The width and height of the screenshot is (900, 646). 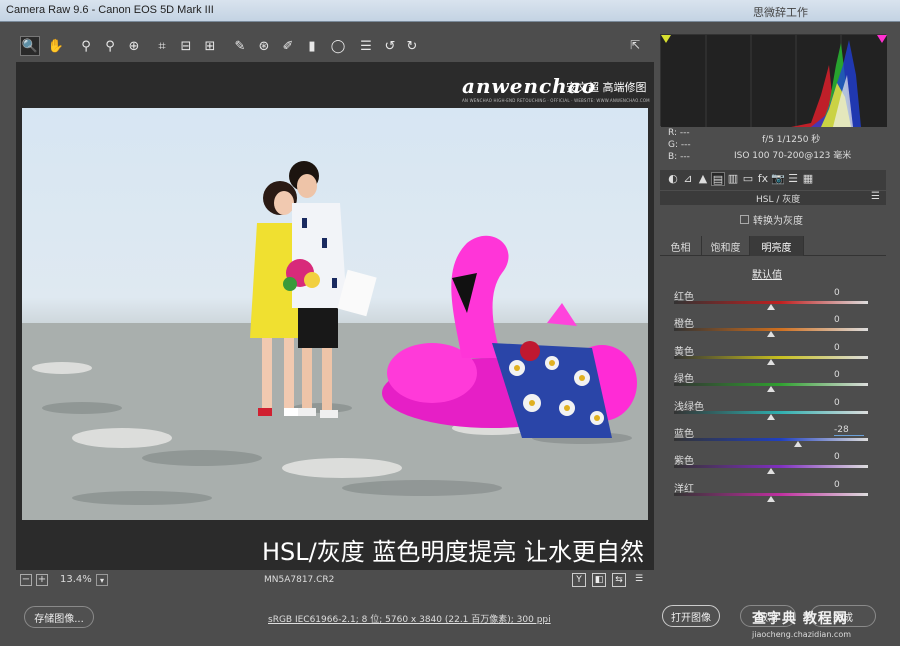 I want to click on slider-row: 黄色 0, so click(x=772, y=355).